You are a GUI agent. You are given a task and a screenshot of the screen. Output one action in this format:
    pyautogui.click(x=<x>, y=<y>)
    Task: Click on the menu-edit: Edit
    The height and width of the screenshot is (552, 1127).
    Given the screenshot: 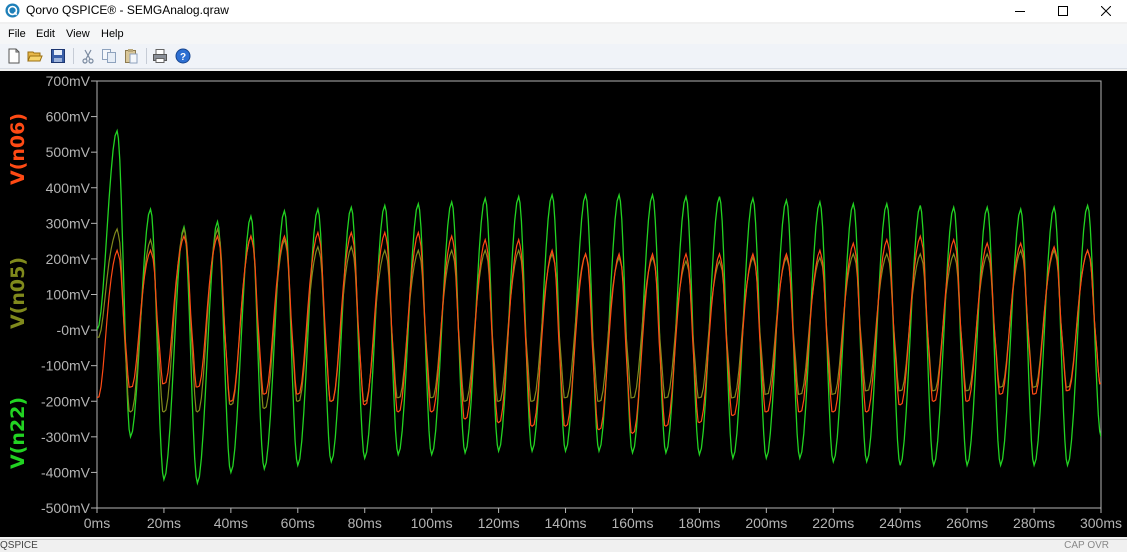 What is the action you would take?
    pyautogui.click(x=45, y=34)
    